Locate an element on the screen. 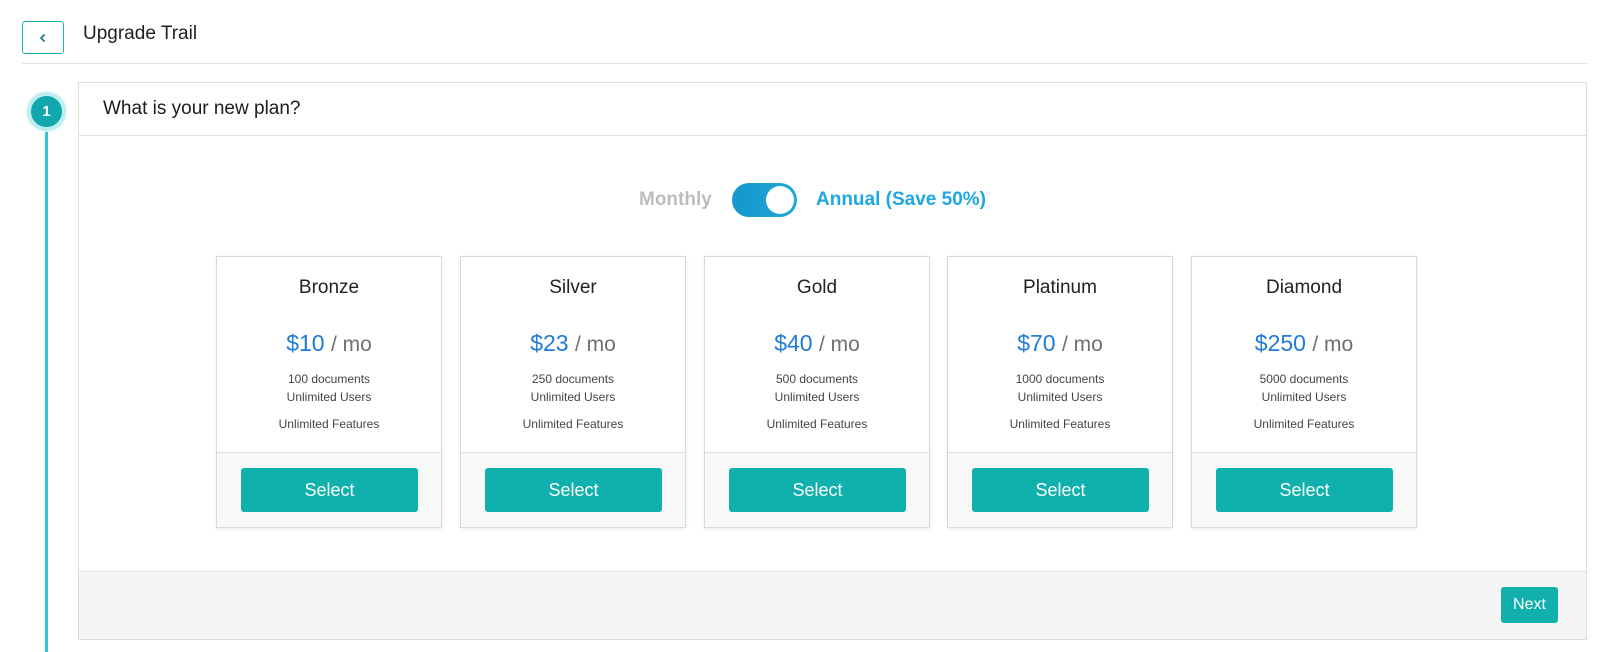 The height and width of the screenshot is (652, 1600). back-button is located at coordinates (43, 37).